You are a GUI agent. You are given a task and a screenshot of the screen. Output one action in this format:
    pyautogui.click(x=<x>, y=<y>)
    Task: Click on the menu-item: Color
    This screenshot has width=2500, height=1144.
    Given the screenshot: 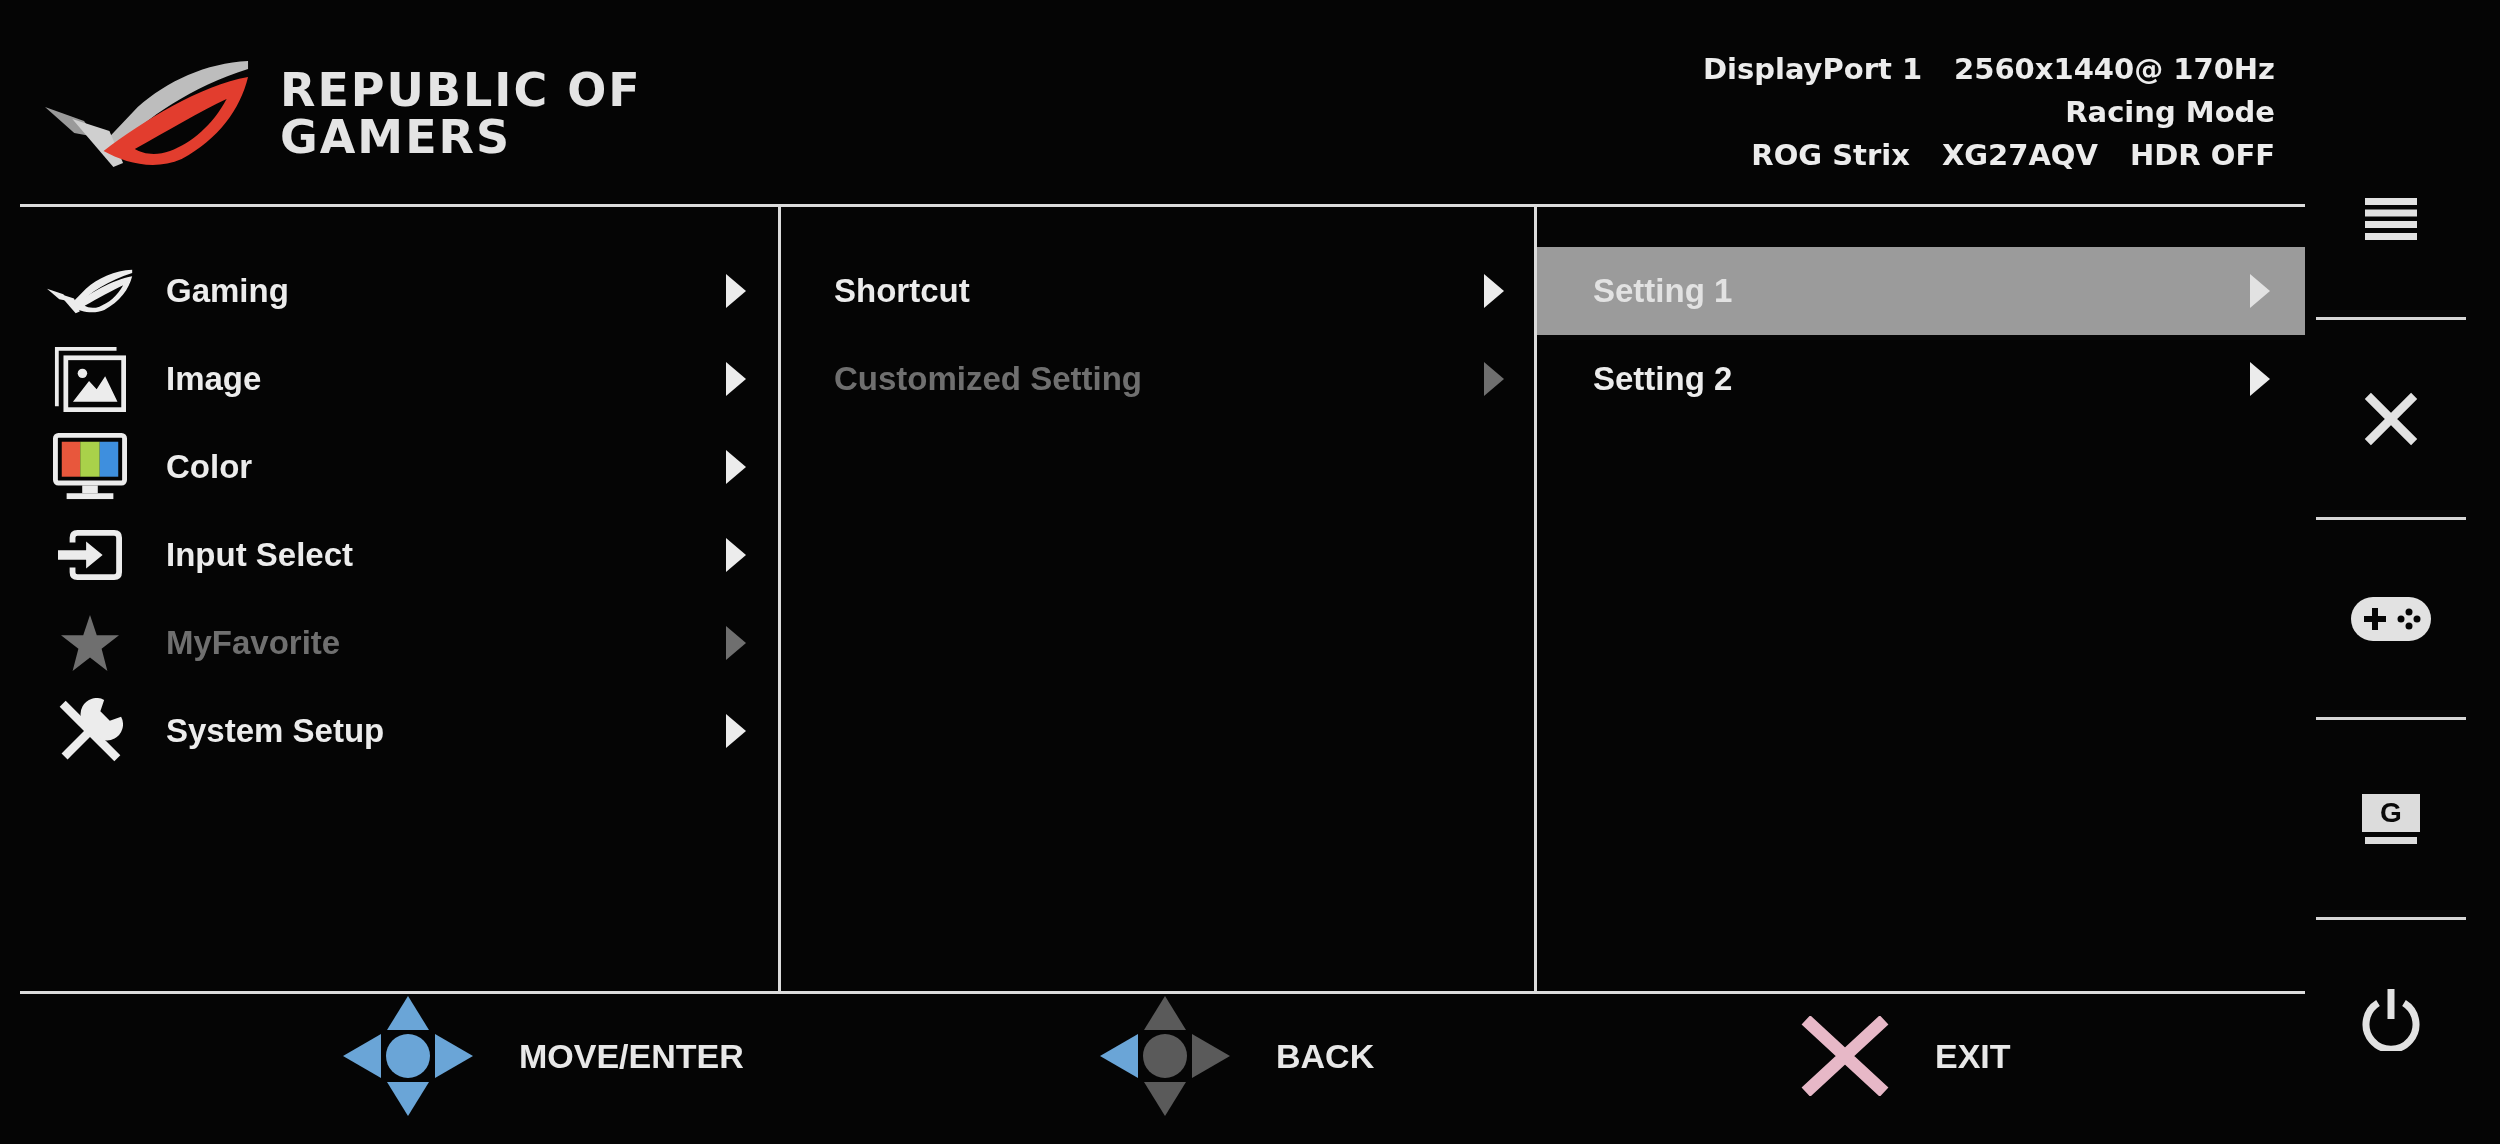 What is the action you would take?
    pyautogui.click(x=399, y=467)
    